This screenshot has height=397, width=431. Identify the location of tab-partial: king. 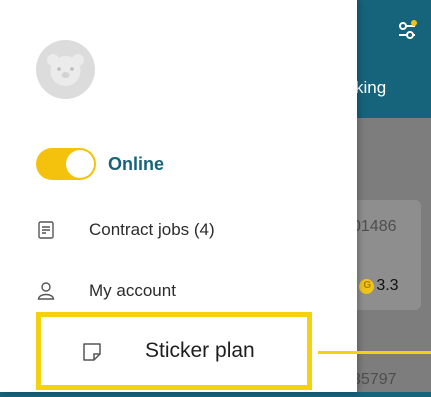
(370, 88).